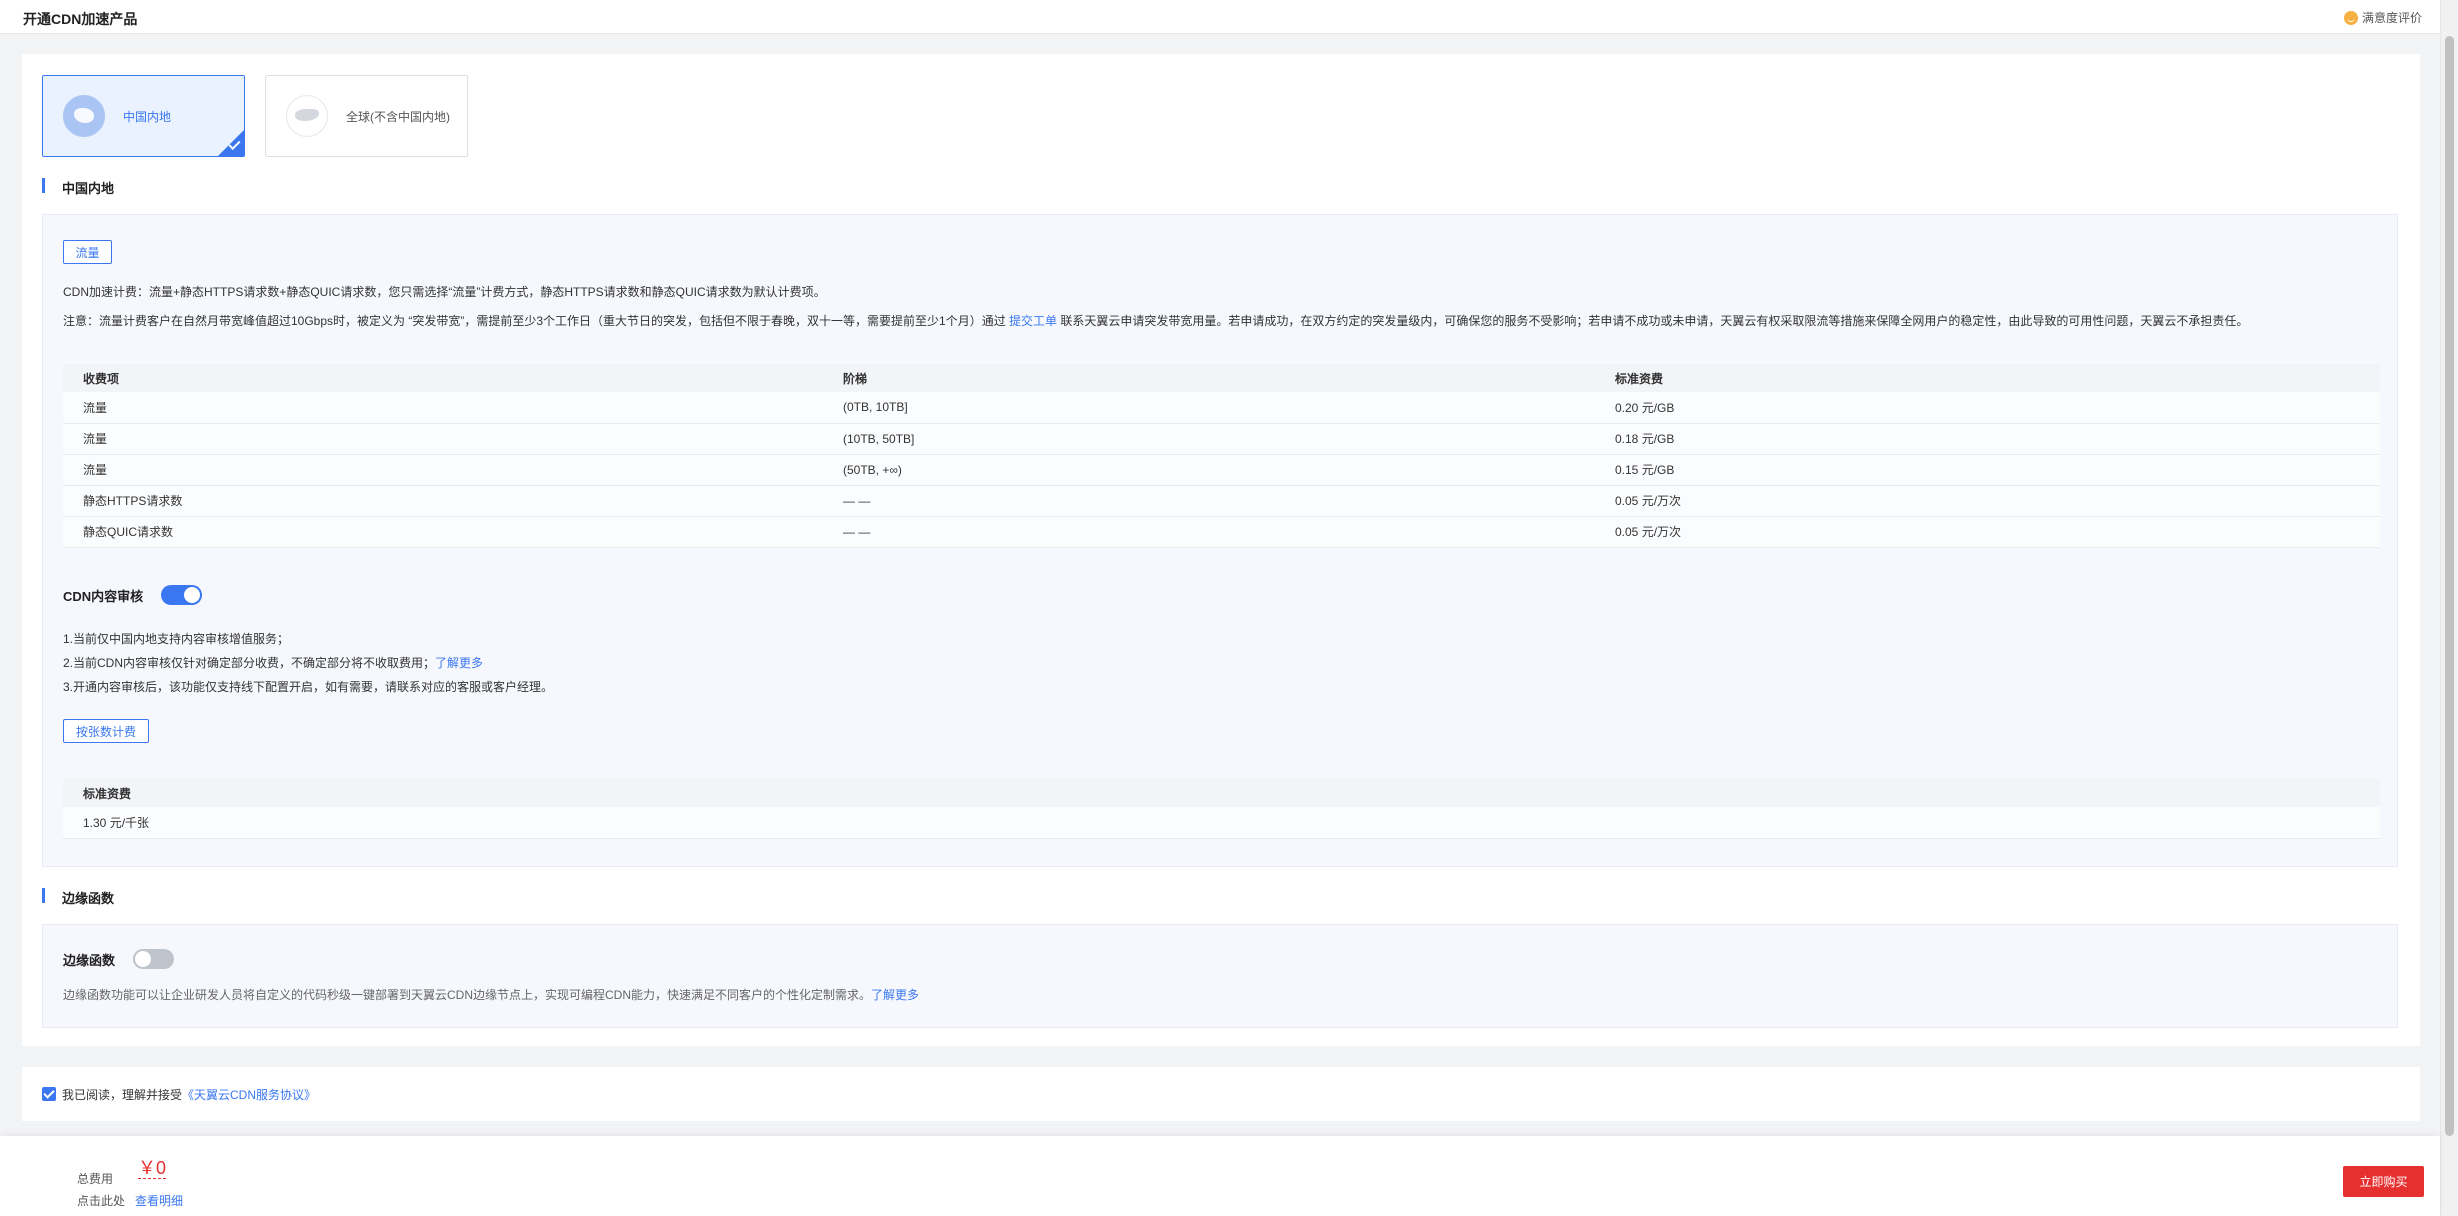 This screenshot has height=1216, width=2458. I want to click on agreement-text: 我已阅读，理解并接受, so click(122, 1094).